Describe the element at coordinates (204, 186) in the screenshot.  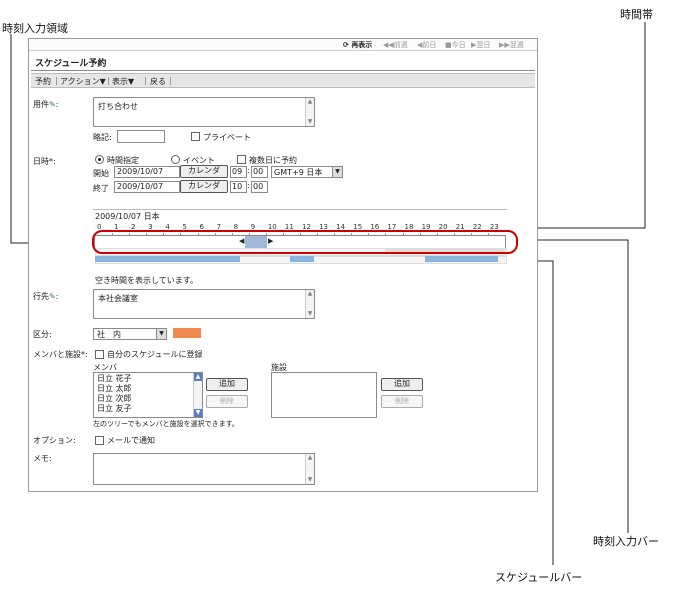
I see `end-calendar-button: カレンダ` at that location.